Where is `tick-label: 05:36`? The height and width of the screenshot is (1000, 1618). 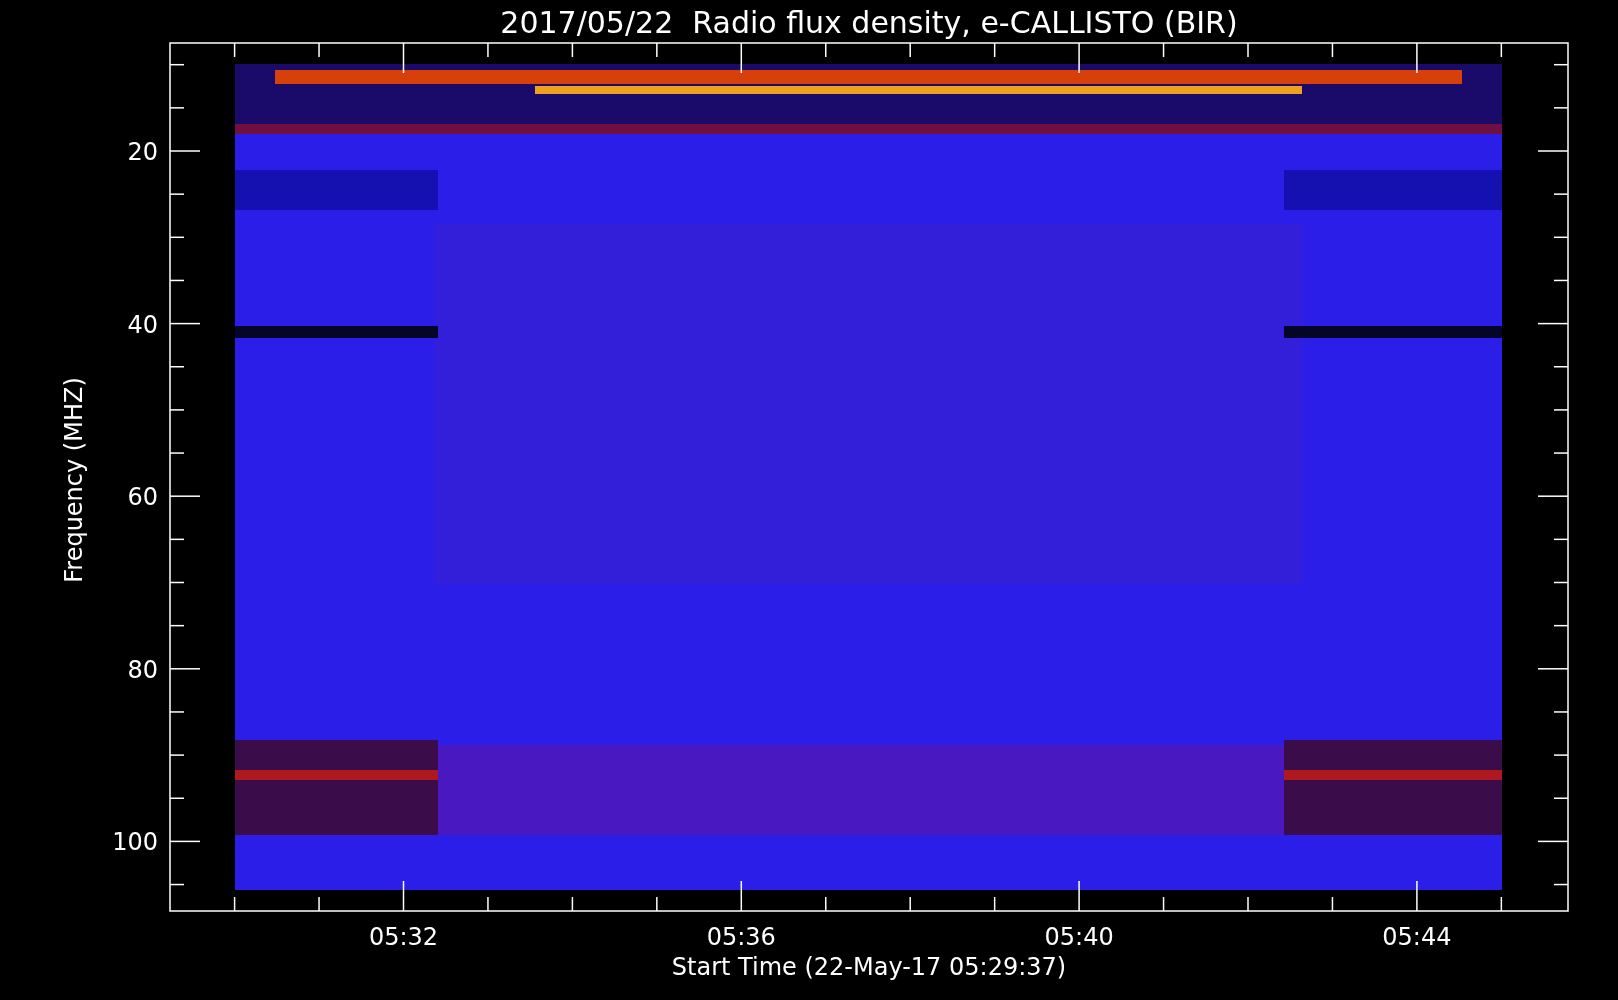
tick-label: 05:36 is located at coordinates (741, 937).